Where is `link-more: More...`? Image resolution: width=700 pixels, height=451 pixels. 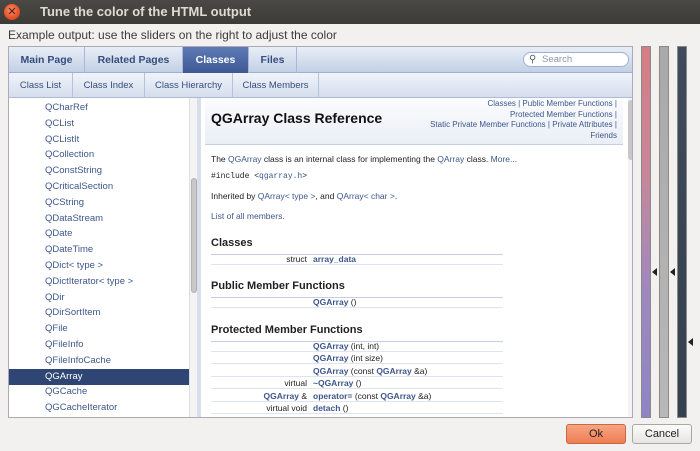
link-more: More... is located at coordinates (504, 159).